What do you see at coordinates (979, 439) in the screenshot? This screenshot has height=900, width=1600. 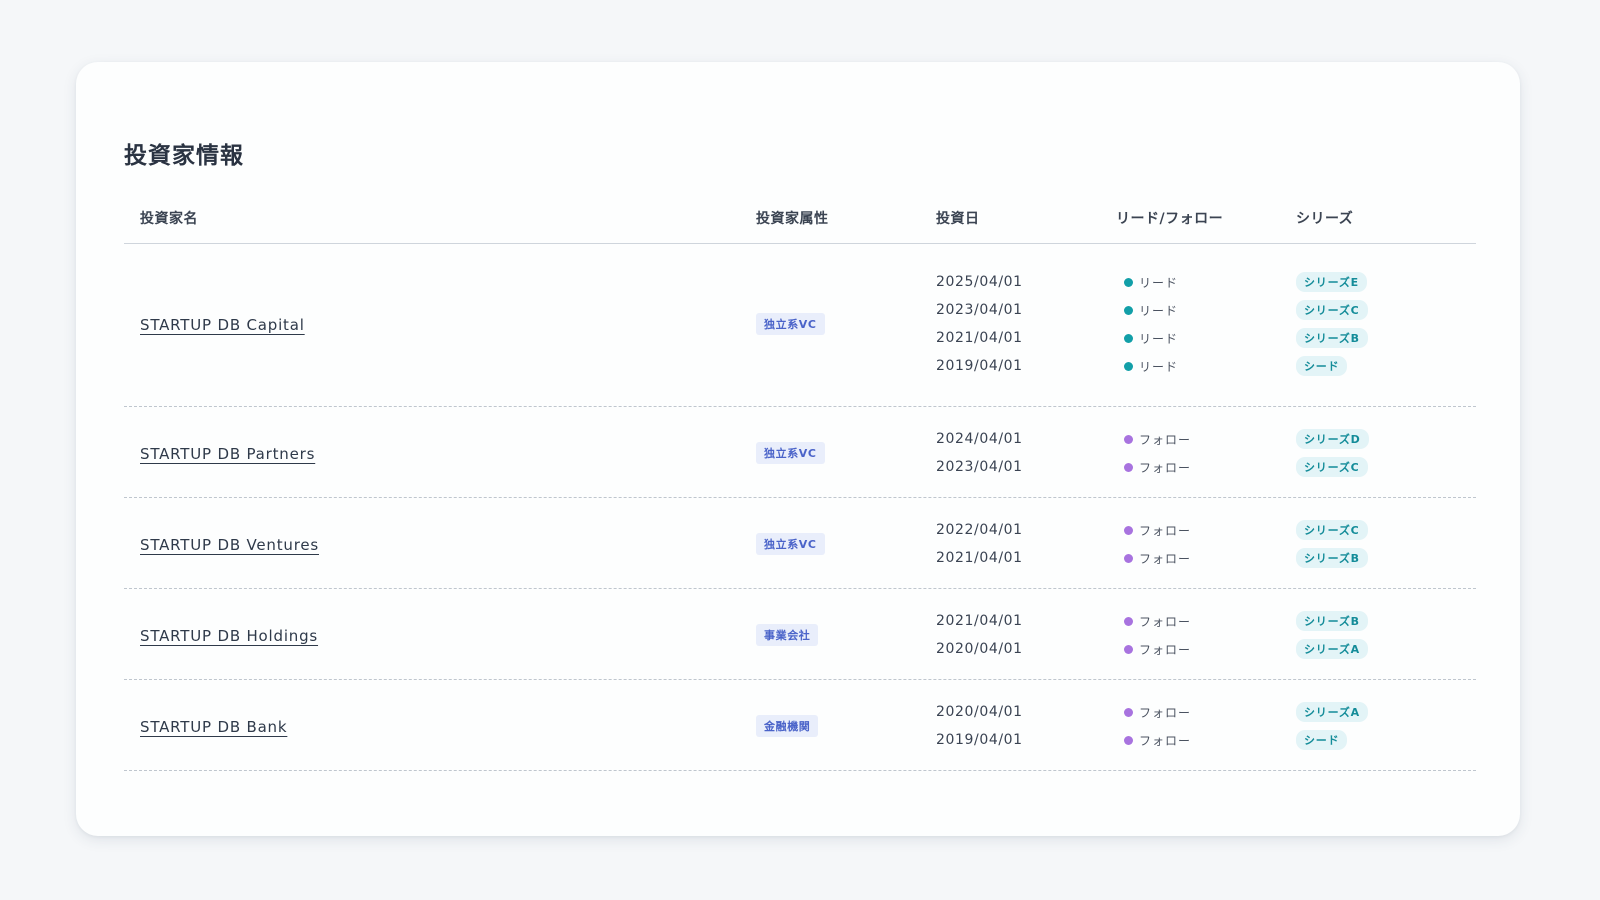 I see `investment-date: 2024/04/01` at bounding box center [979, 439].